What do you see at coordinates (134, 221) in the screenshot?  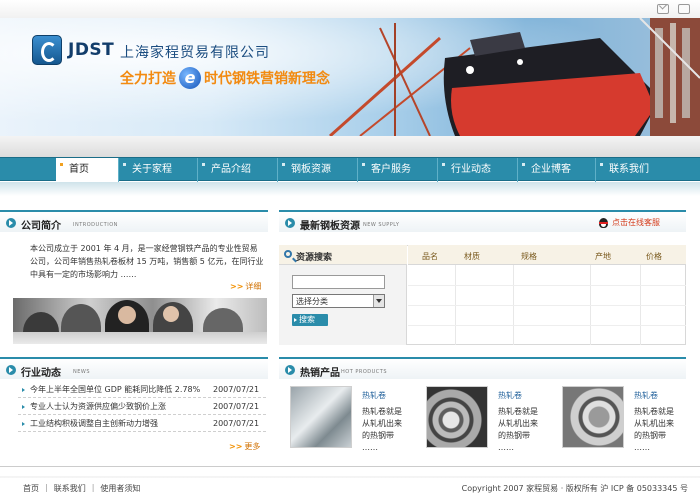 I see `about-header: 公司简介 INTRODUCTION` at bounding box center [134, 221].